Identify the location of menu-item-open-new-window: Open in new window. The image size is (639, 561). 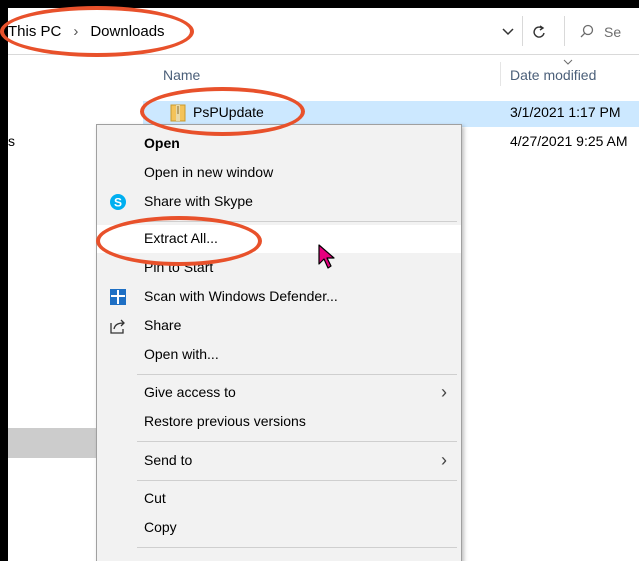
(279, 173).